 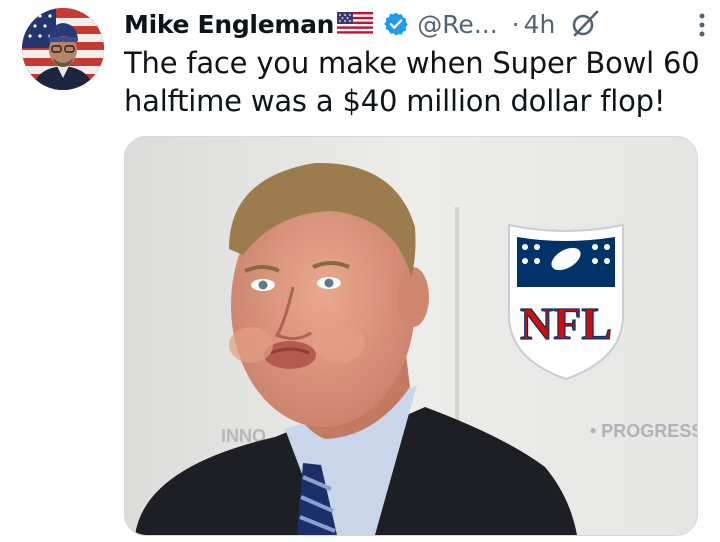 I want to click on avatar, so click(x=63, y=49).